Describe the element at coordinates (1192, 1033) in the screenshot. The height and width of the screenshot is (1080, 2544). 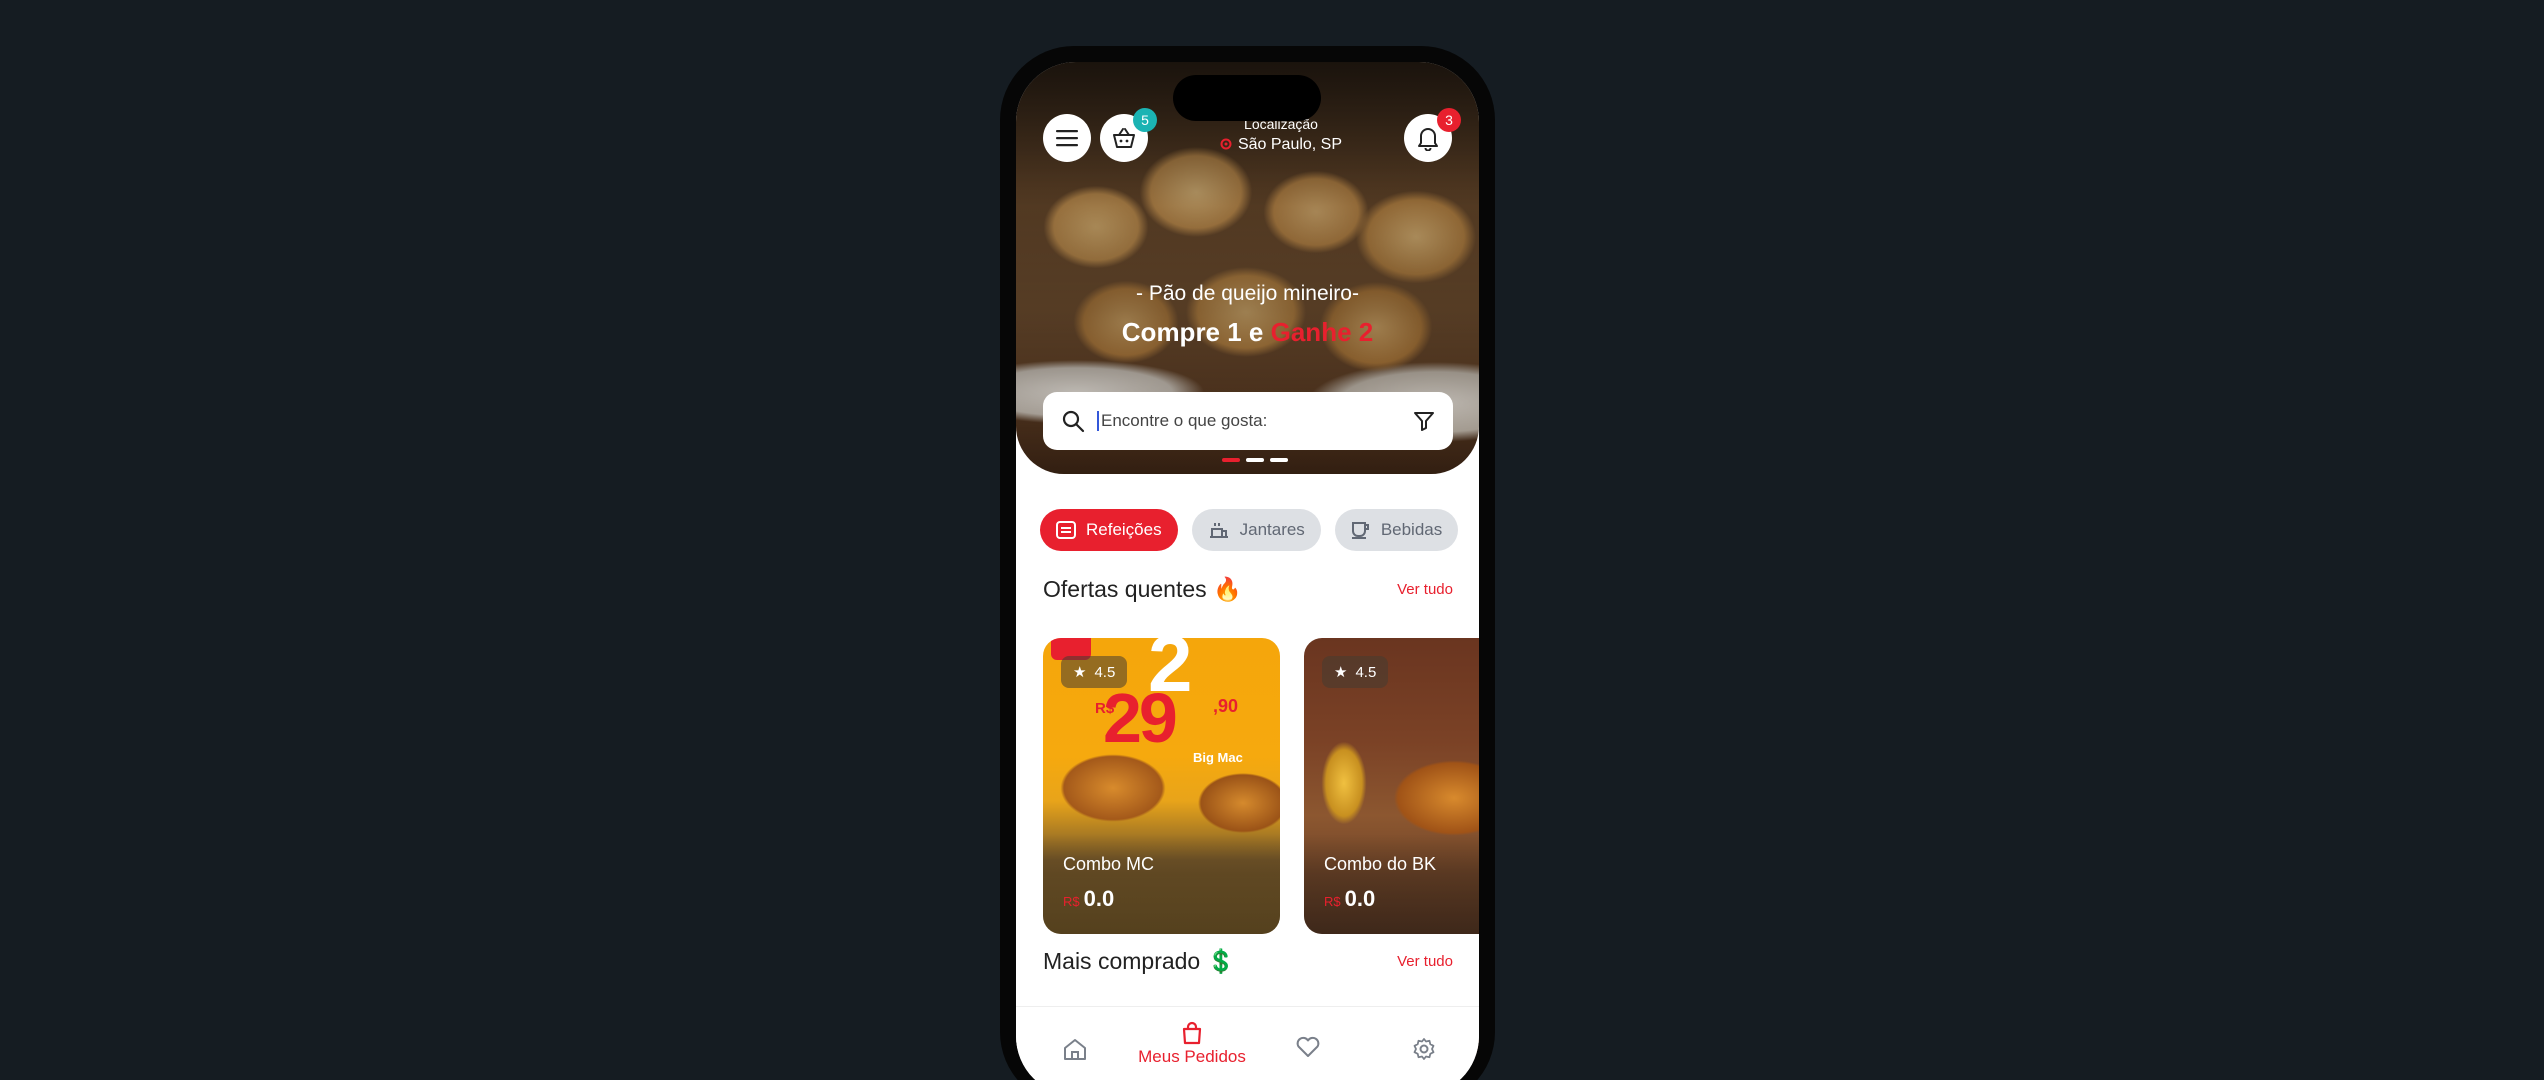
I see `shopping-bag-icon` at that location.